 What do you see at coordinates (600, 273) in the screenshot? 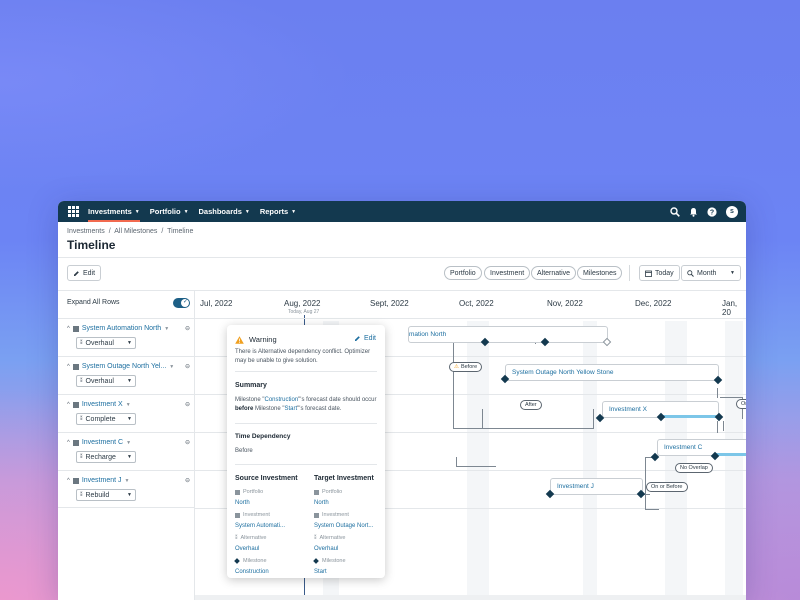
I see `chip-milestones: Milestones` at bounding box center [600, 273].